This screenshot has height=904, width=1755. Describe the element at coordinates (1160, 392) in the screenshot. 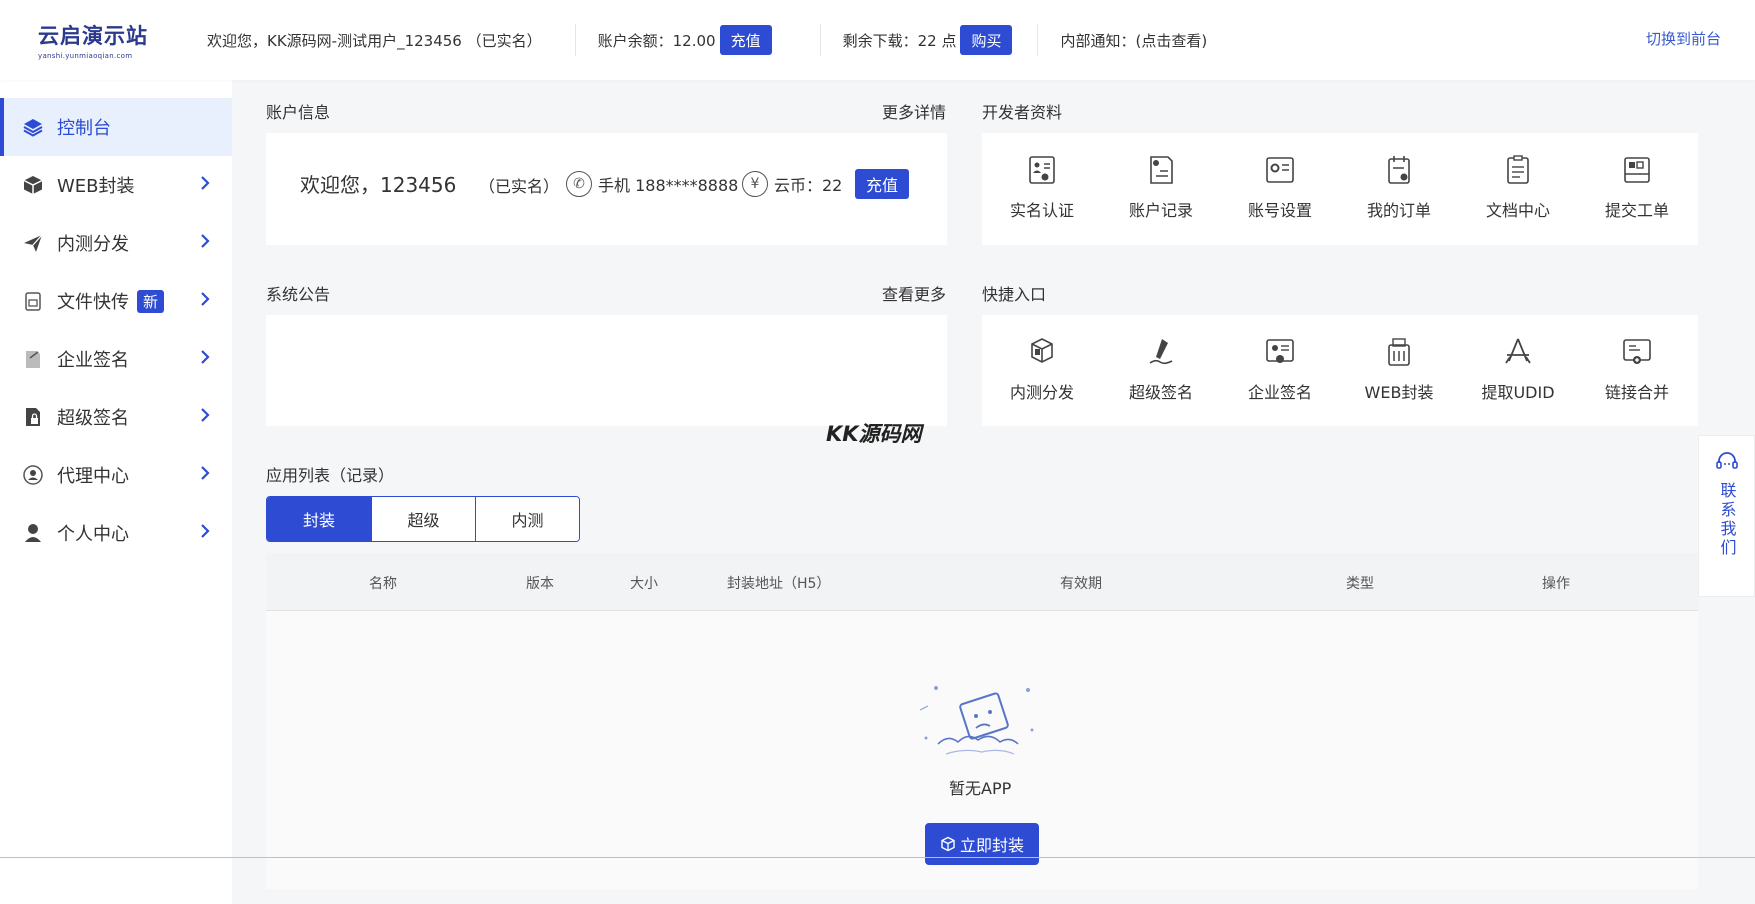

I see `grid-label: 超级签名` at that location.